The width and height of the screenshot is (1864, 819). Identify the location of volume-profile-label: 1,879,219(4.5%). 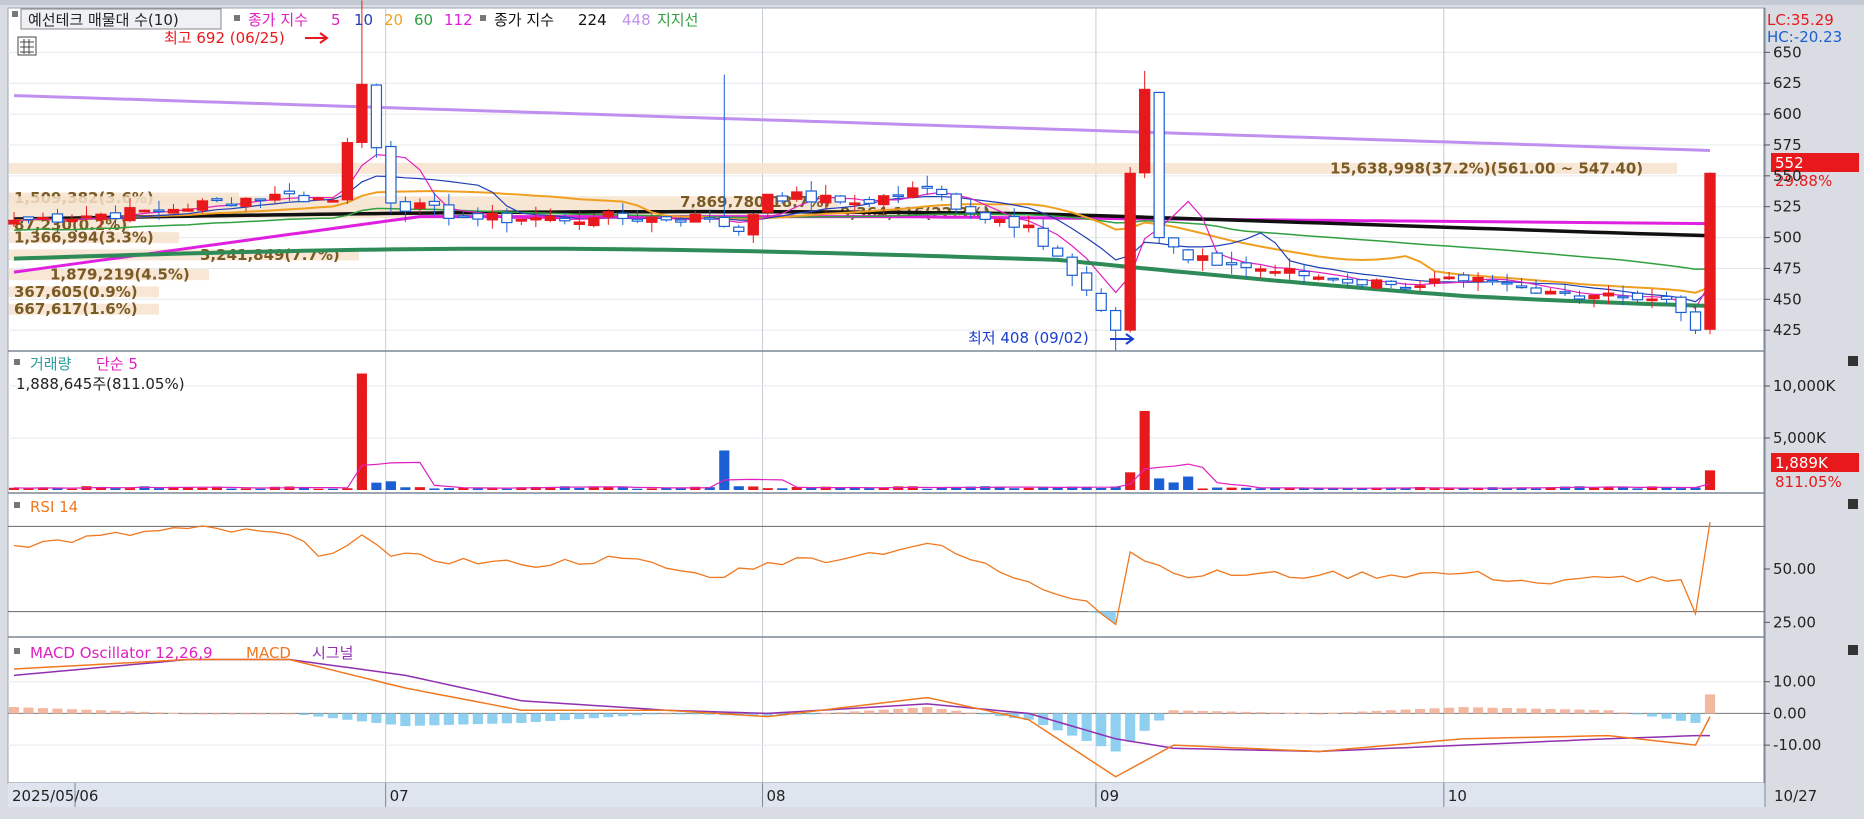
(120, 275).